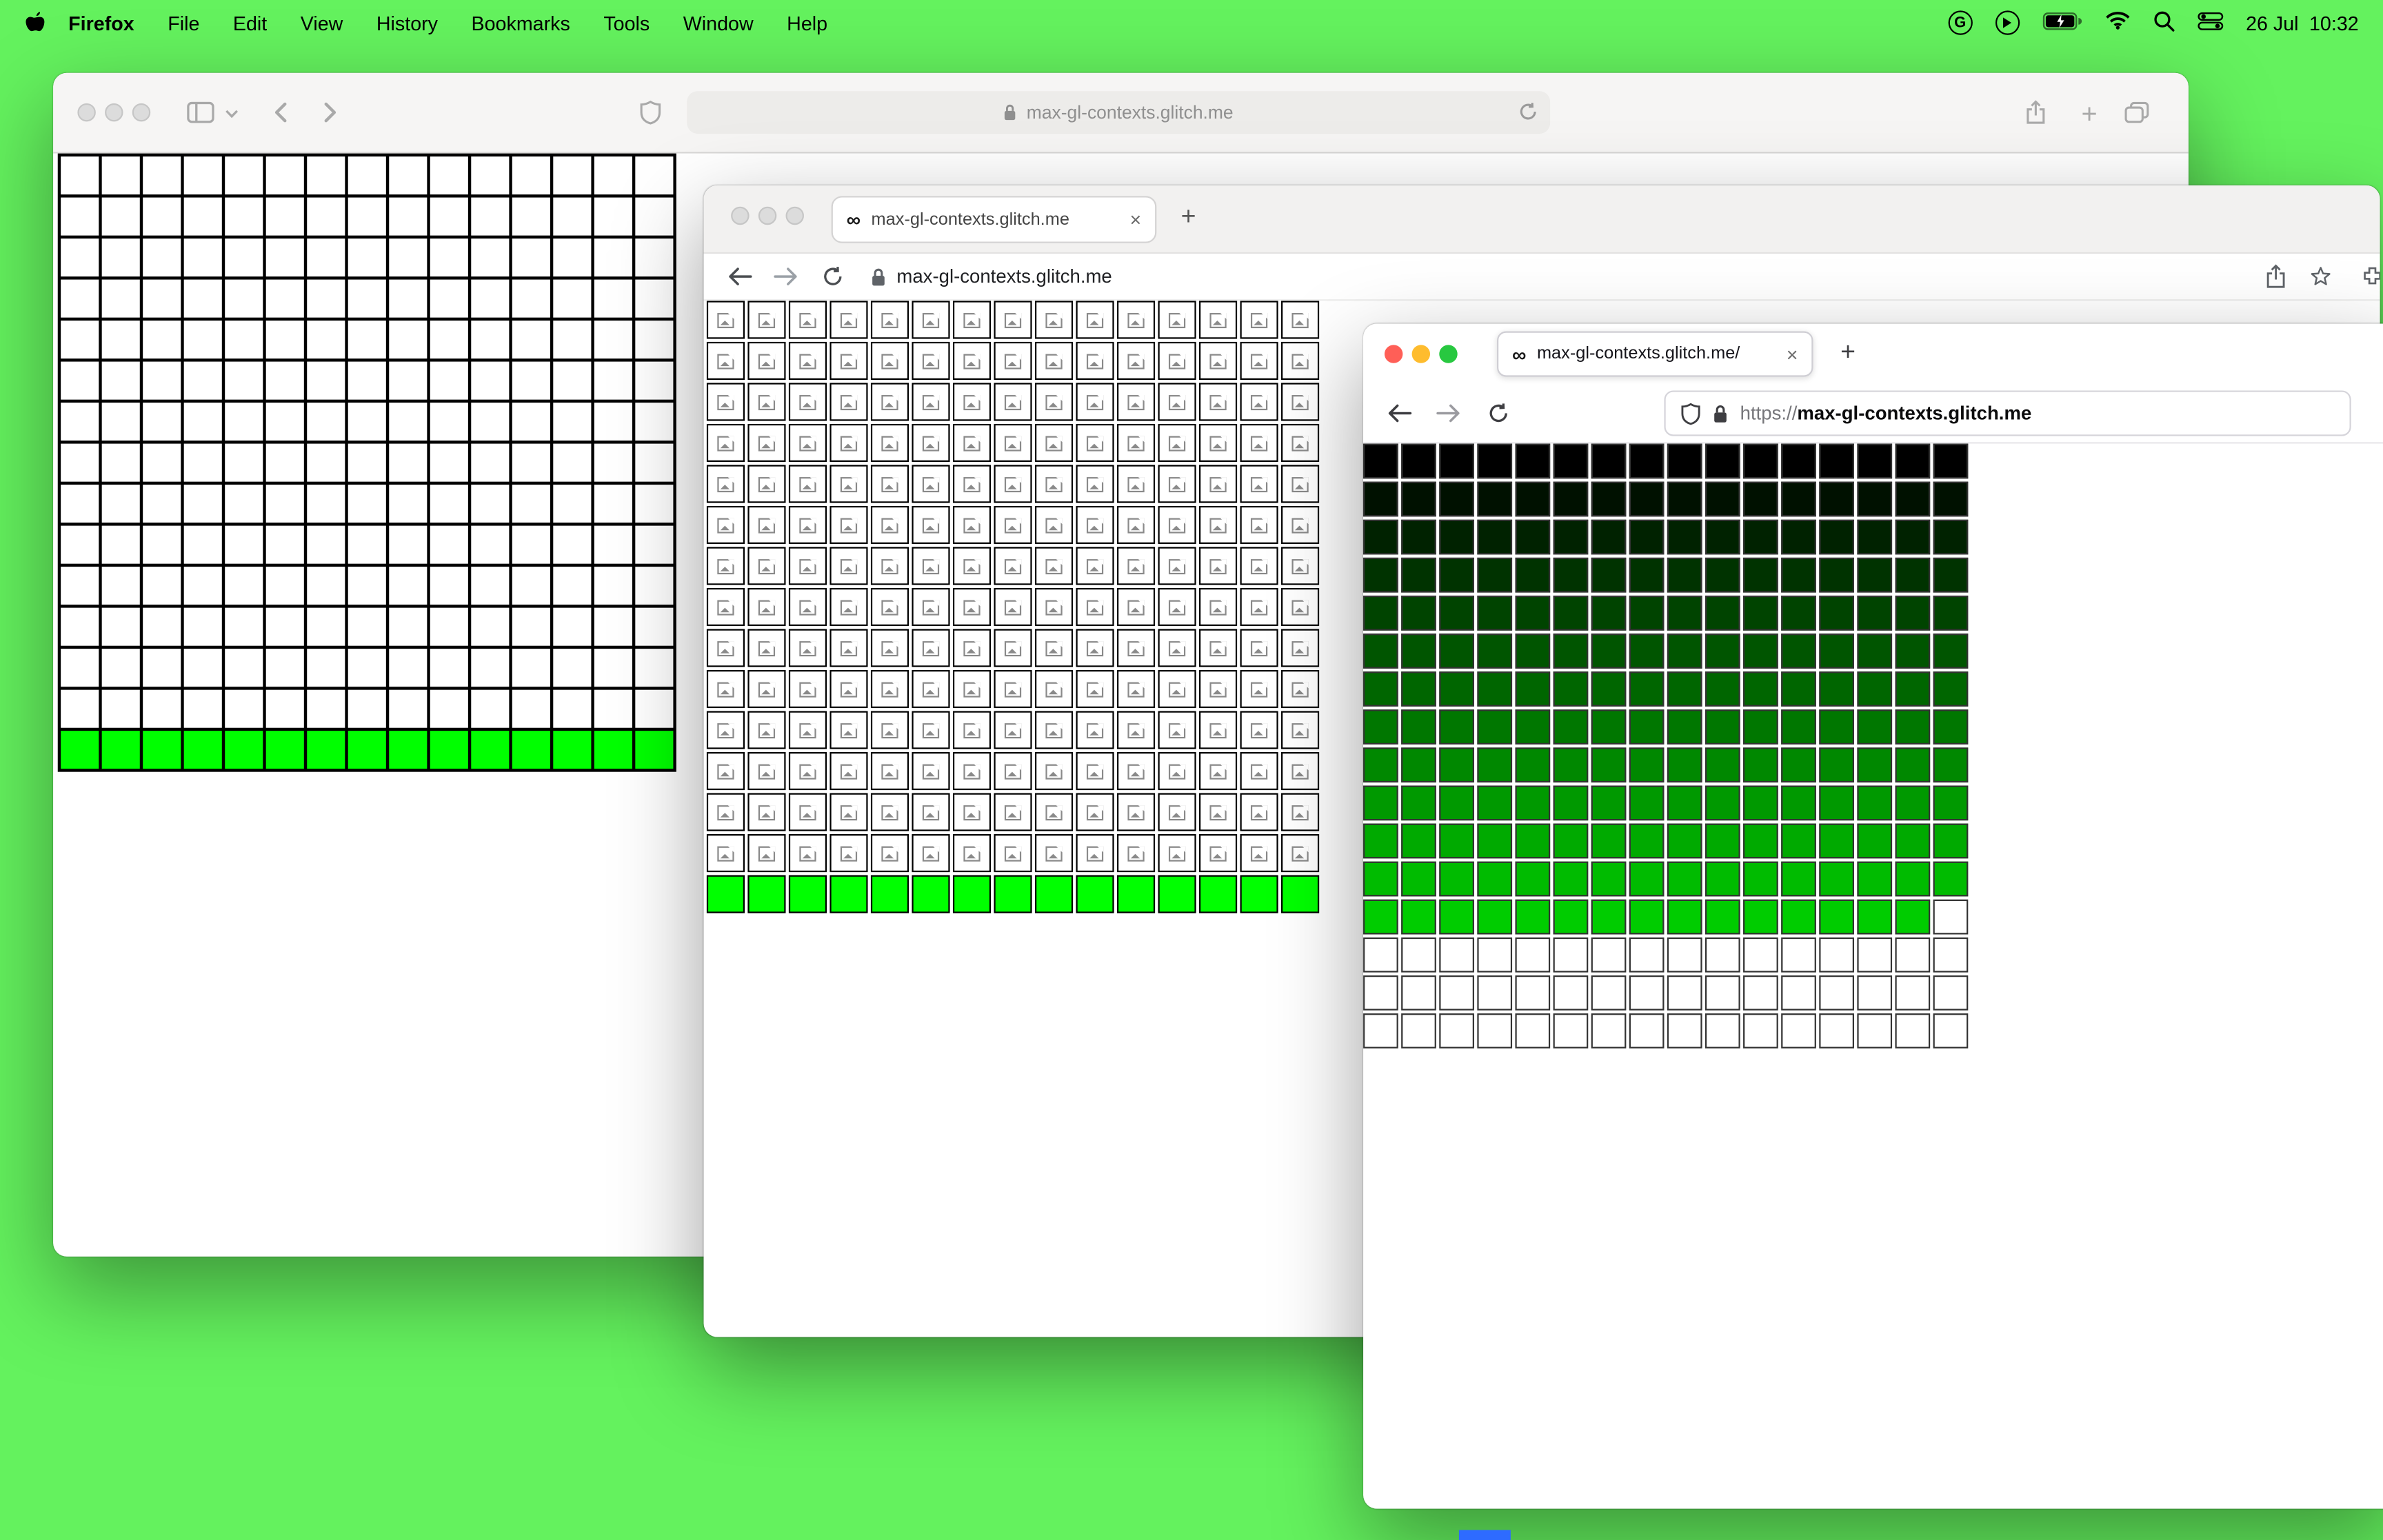  Describe the element at coordinates (184, 23) in the screenshot. I see `menu-file: File` at that location.